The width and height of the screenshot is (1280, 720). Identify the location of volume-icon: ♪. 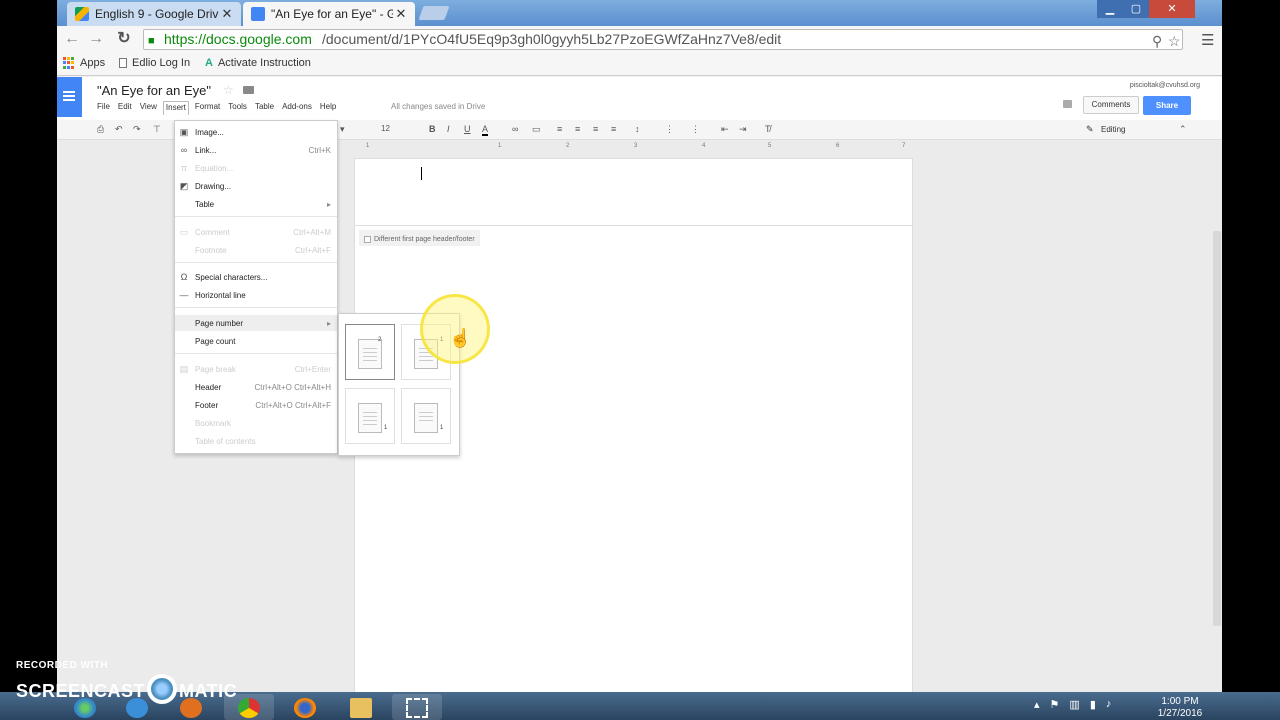
(1109, 704).